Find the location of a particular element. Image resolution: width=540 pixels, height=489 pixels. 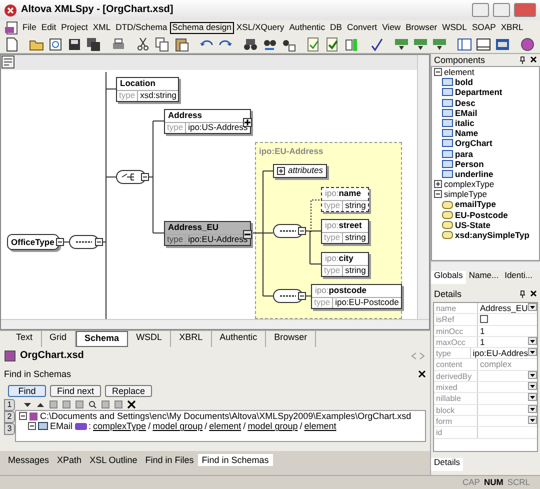

view-tab: Schema is located at coordinates (102, 339).